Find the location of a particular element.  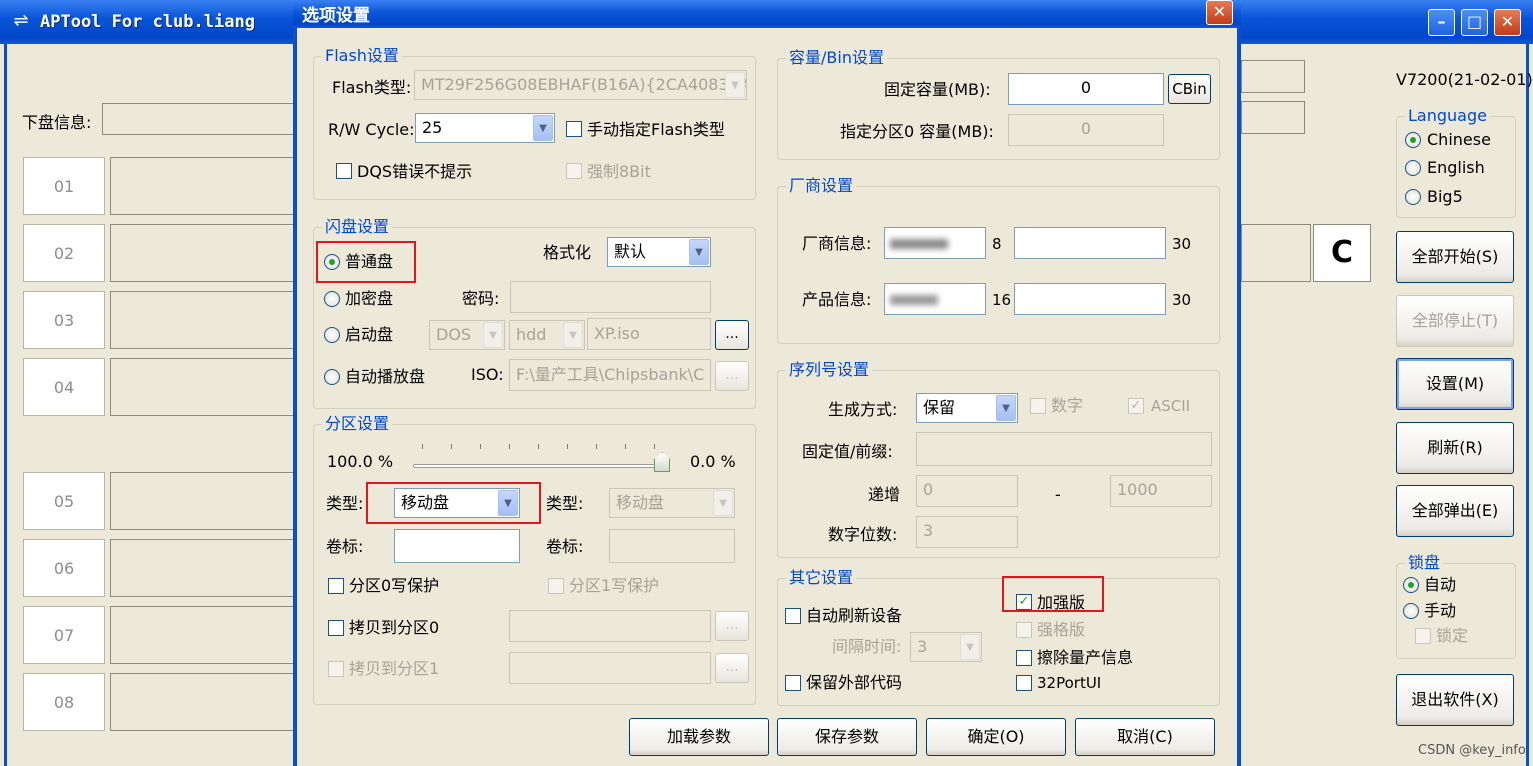

flash-type-select: MT29F256G08EBHAF(B16A){2CA40832A ▼ is located at coordinates (580, 85).